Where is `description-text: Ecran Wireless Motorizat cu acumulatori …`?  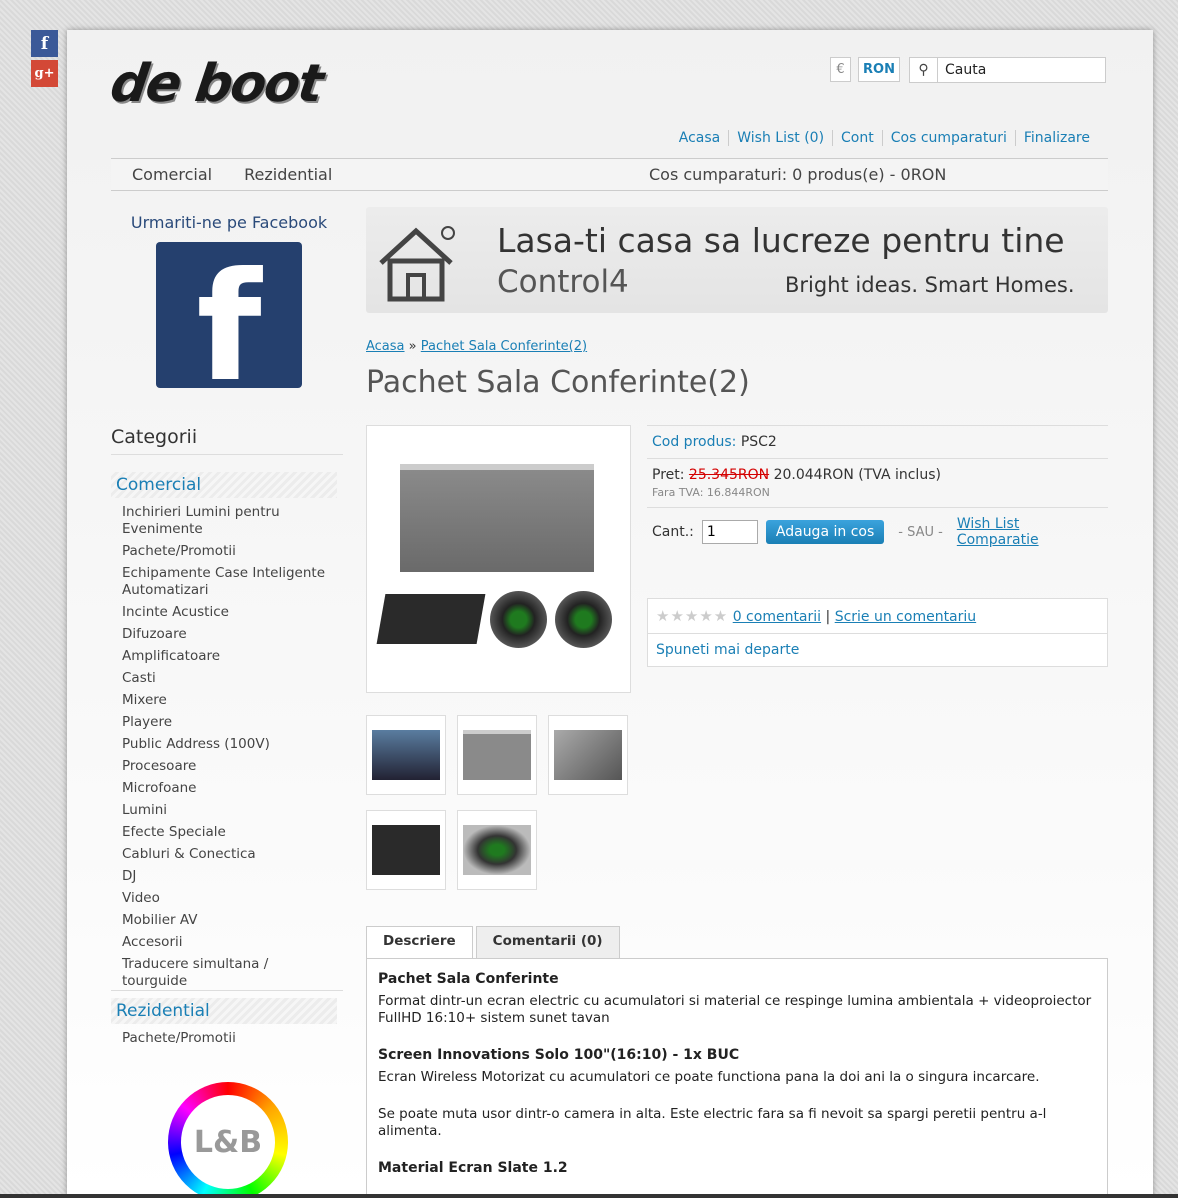
description-text: Ecran Wireless Motorizat cu acumulatori … is located at coordinates (709, 1077).